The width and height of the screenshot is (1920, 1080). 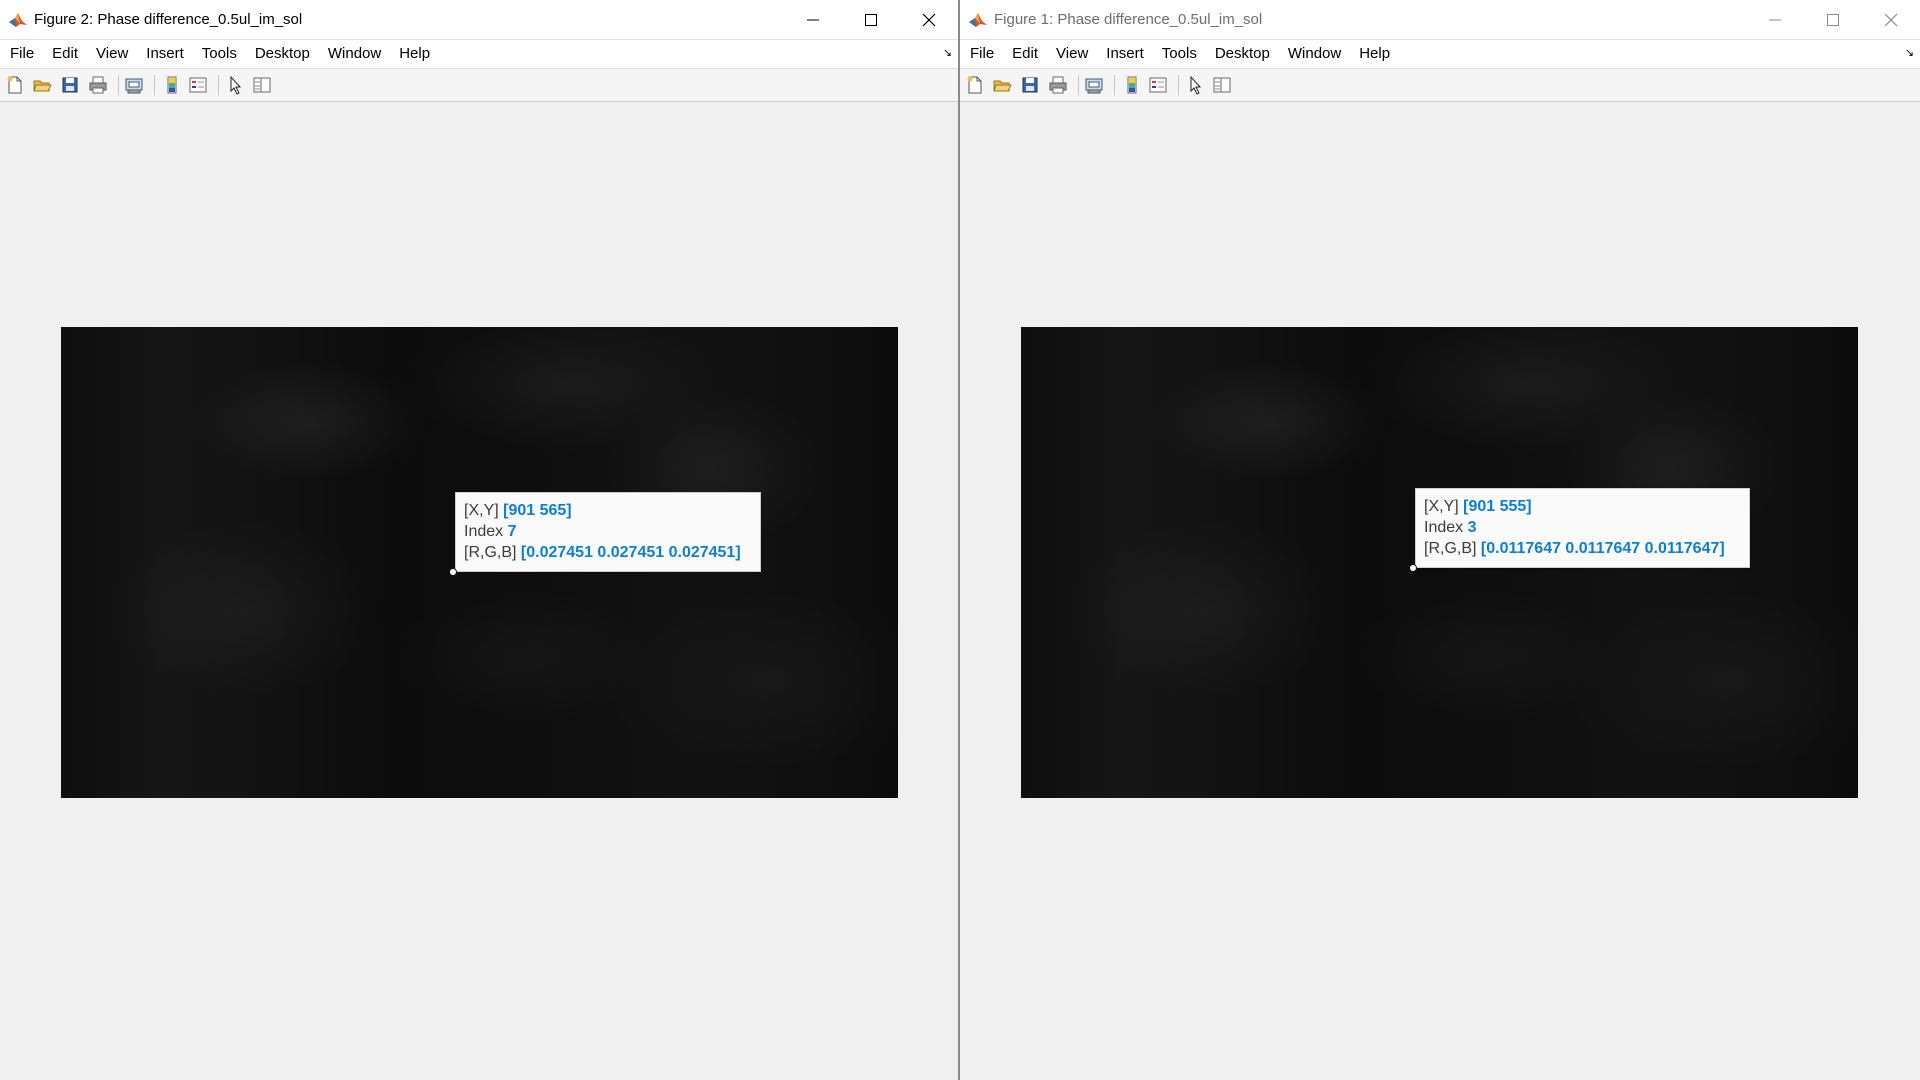 I want to click on title-bar: Figure 1: Phase difference_0.5ul_im_sol, so click(x=1440, y=20).